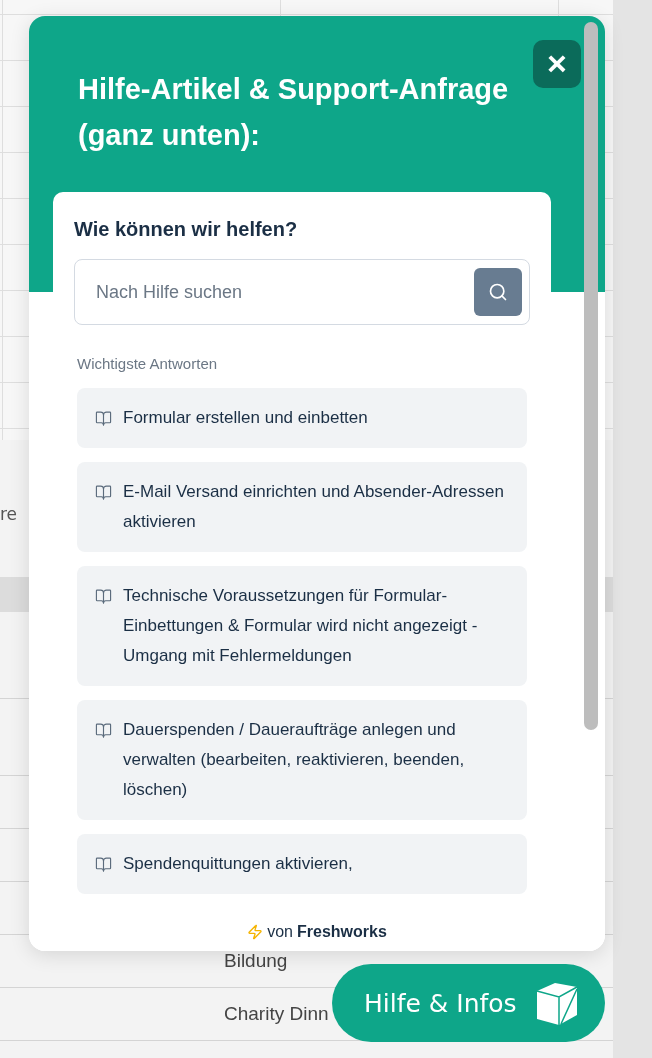 Image resolution: width=652 pixels, height=1058 pixels. I want to click on card-heading: Wie können wir helfen?, so click(186, 229).